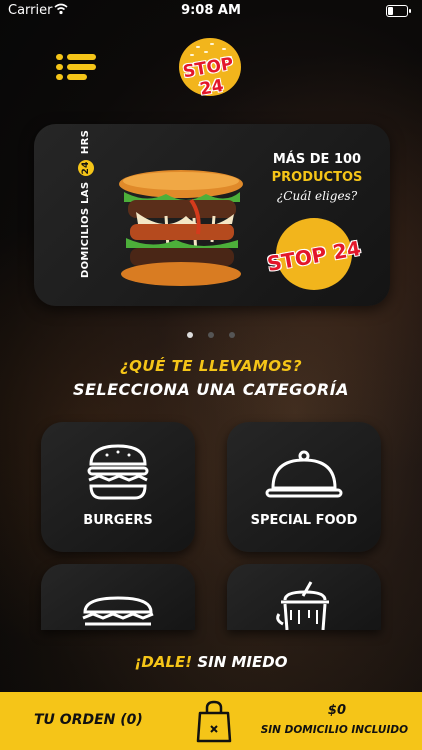  I want to click on category-subs, so click(118, 597).